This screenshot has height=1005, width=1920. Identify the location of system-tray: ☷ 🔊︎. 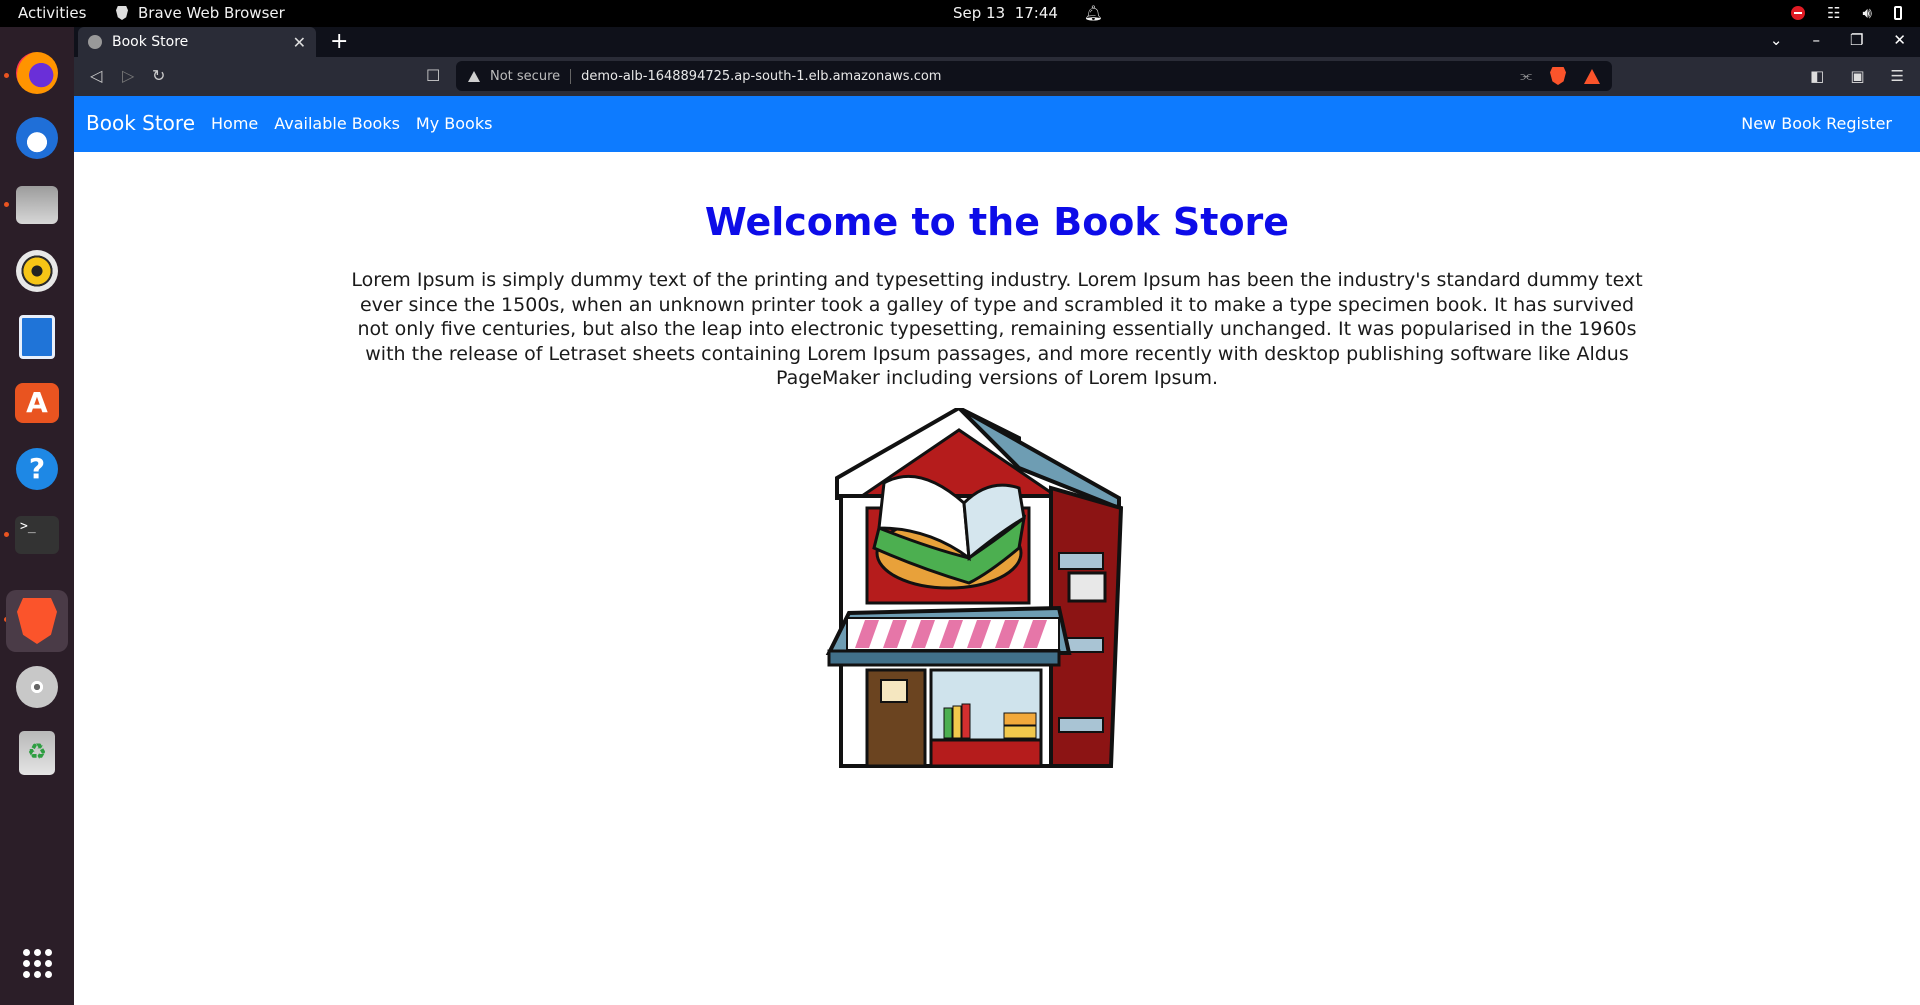
(1846, 13).